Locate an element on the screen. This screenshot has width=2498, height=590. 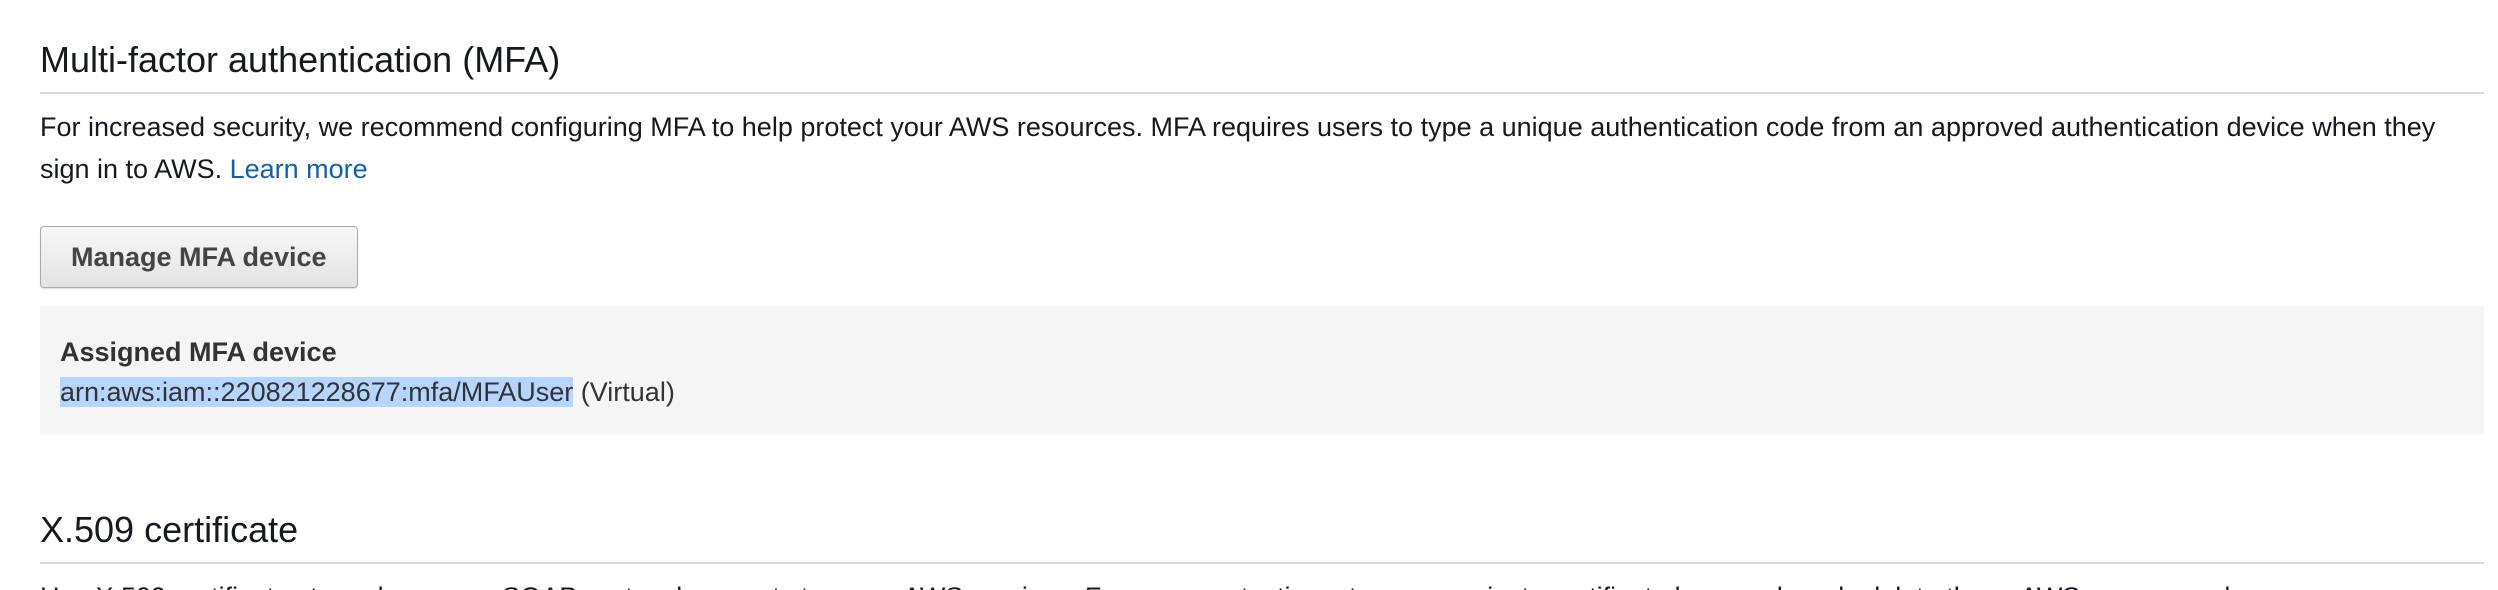
learn-more-link: Learn more is located at coordinates (299, 169).